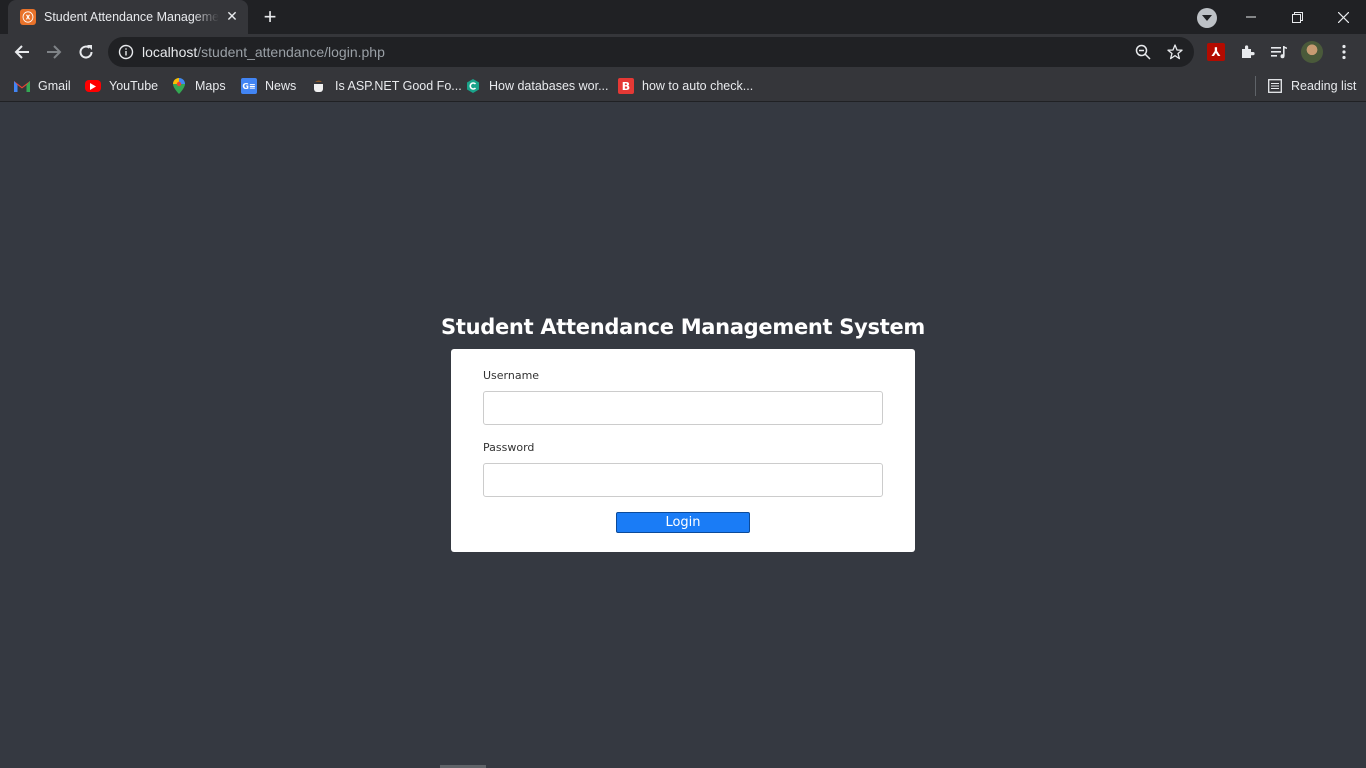 The width and height of the screenshot is (1366, 768). I want to click on url-text: localhost/student_attendance/login.php, so click(263, 52).